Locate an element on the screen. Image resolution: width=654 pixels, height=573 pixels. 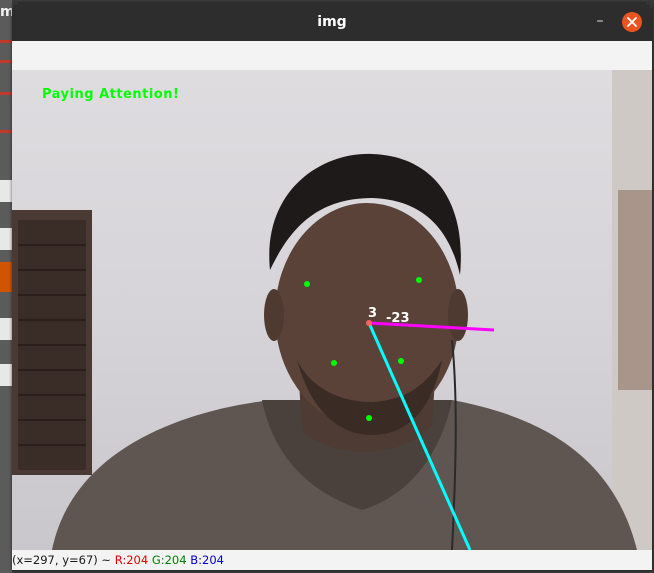
background-app-strip: m is located at coordinates (7, 286).